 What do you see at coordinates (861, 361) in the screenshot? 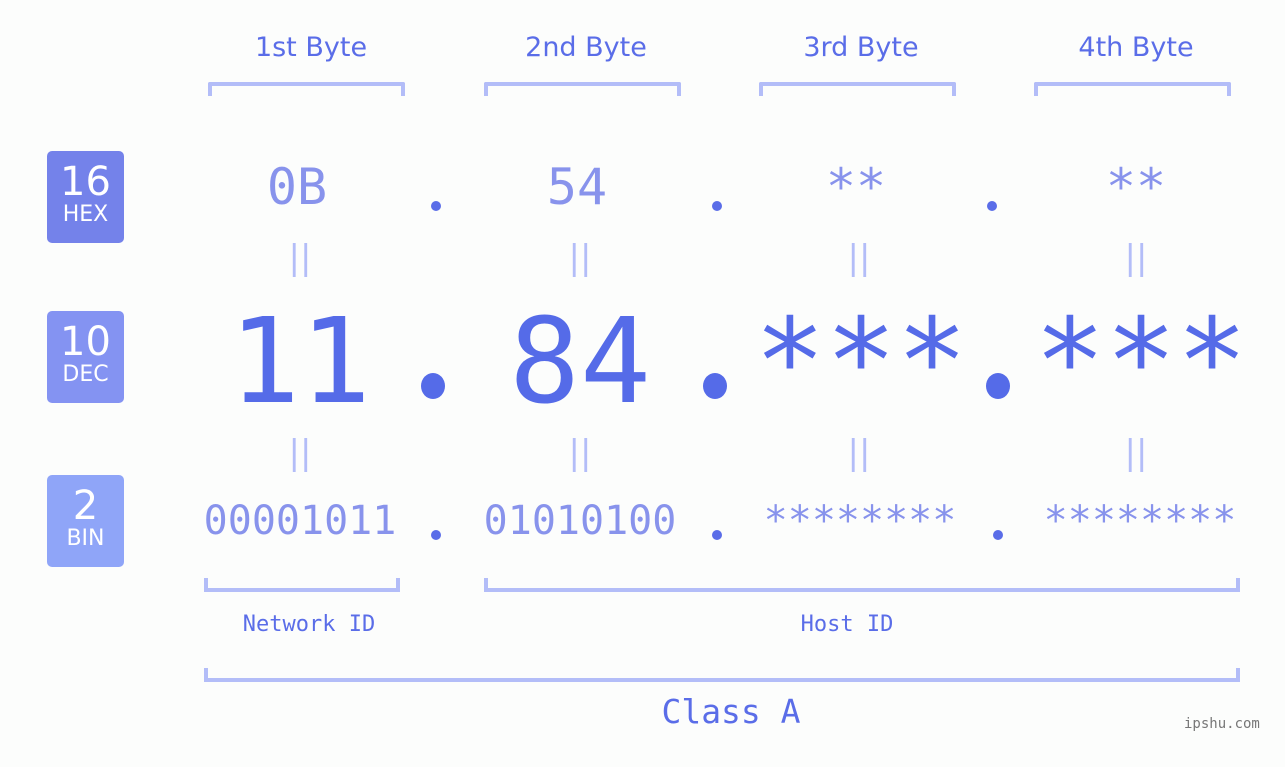
I see `dec-value-3: ***` at bounding box center [861, 361].